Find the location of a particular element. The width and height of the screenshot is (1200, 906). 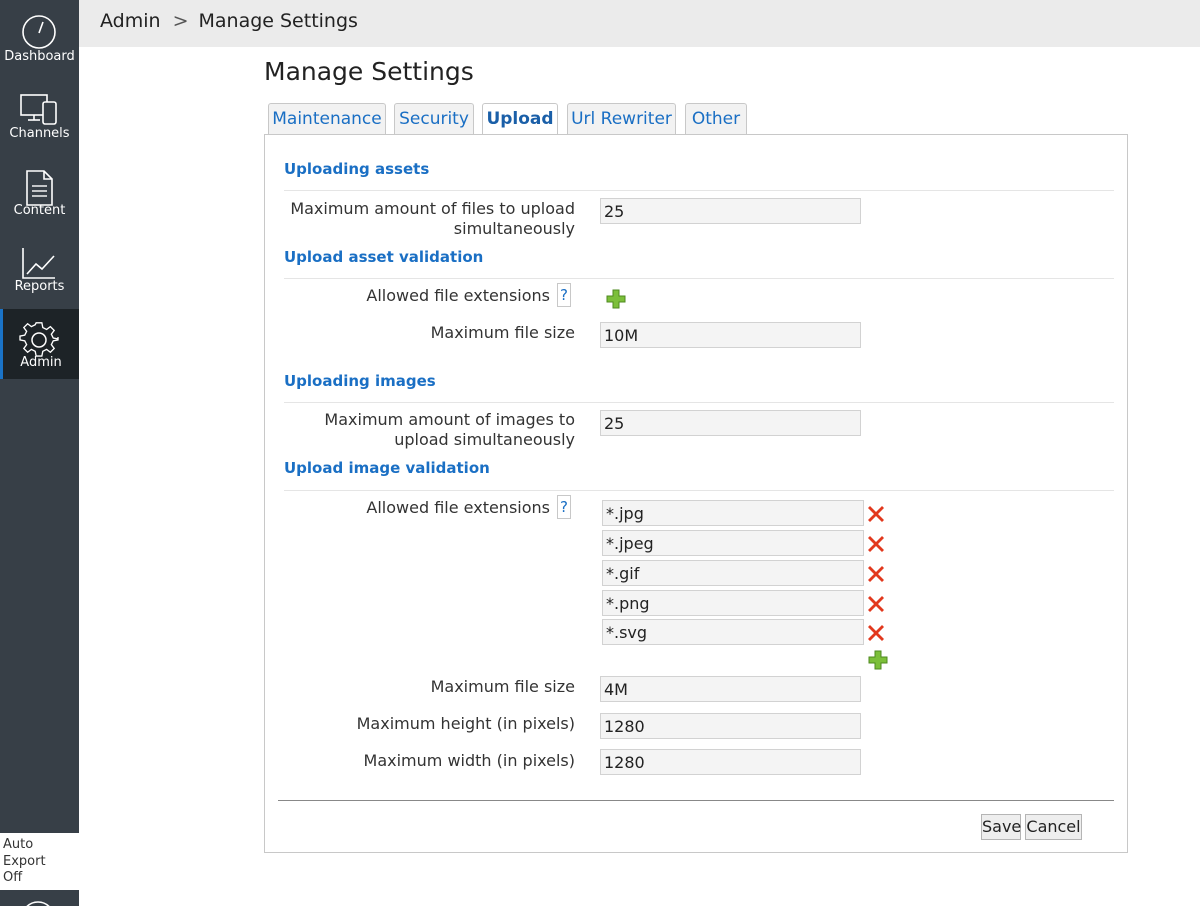

extension-input: *.jpg is located at coordinates (733, 513).